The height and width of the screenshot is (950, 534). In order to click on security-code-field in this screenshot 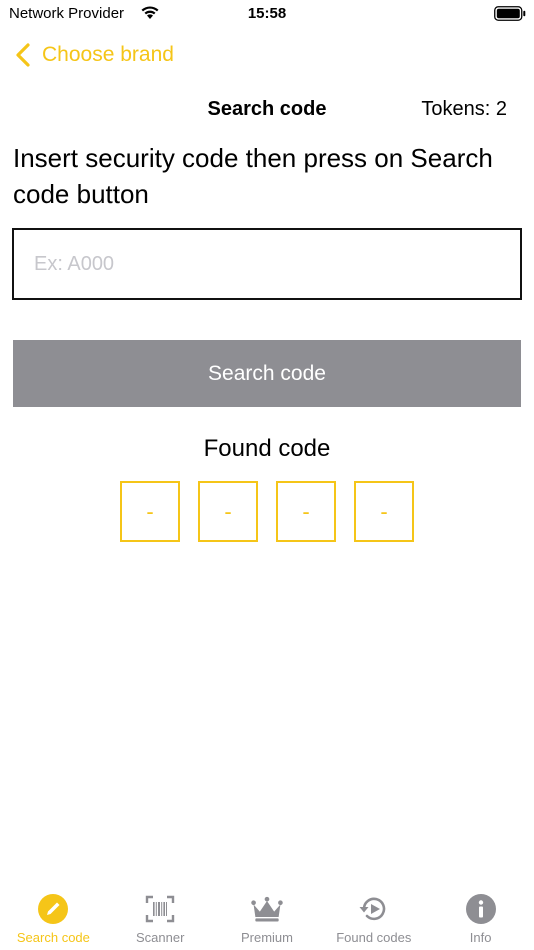, I will do `click(267, 264)`.